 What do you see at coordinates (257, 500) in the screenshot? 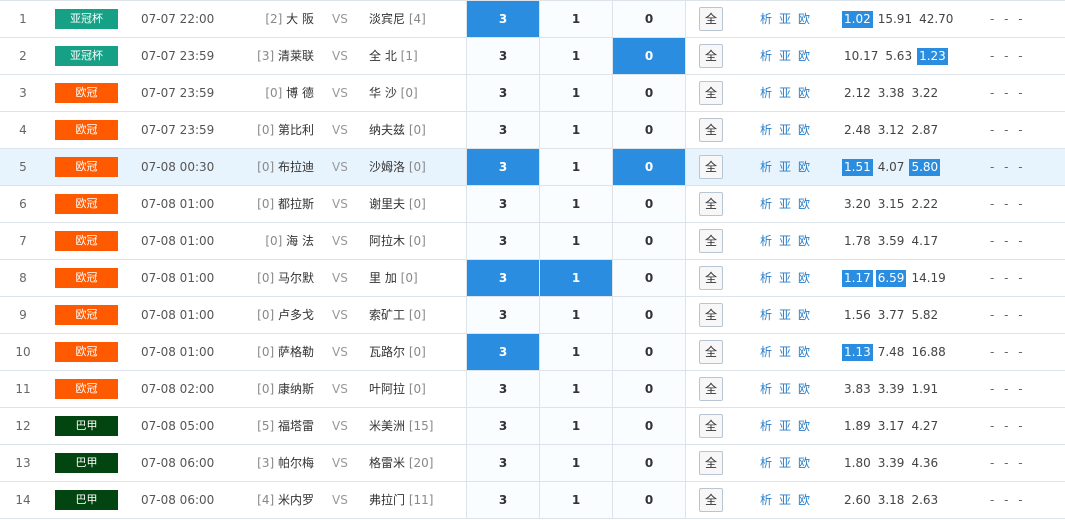
I see `home-team: [4] 米内罗` at bounding box center [257, 500].